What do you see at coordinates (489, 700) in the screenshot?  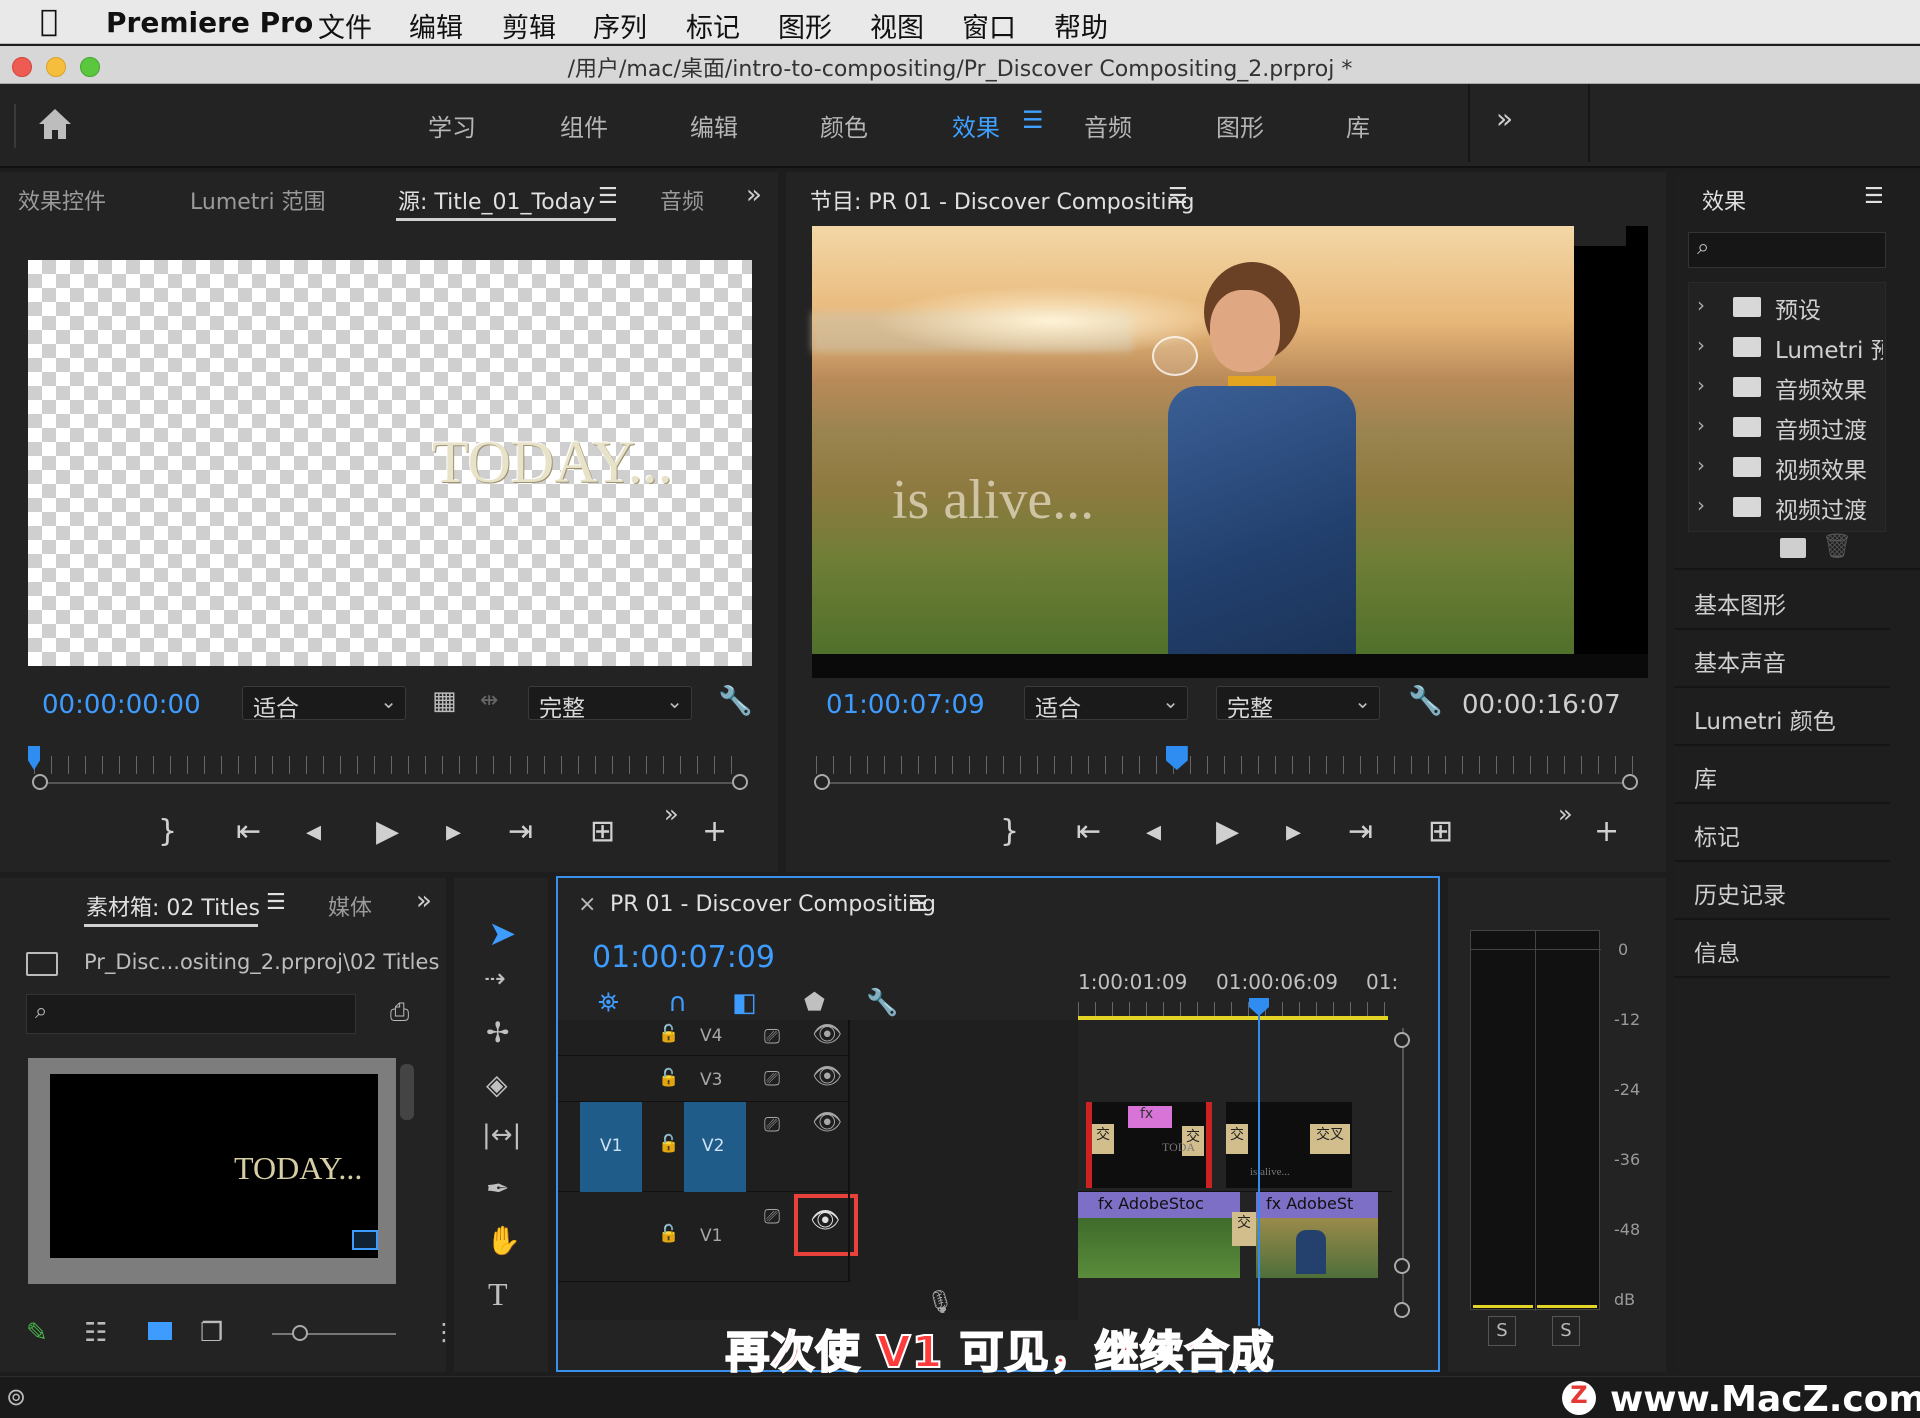 I see `safe-margins-icon: ⇹` at bounding box center [489, 700].